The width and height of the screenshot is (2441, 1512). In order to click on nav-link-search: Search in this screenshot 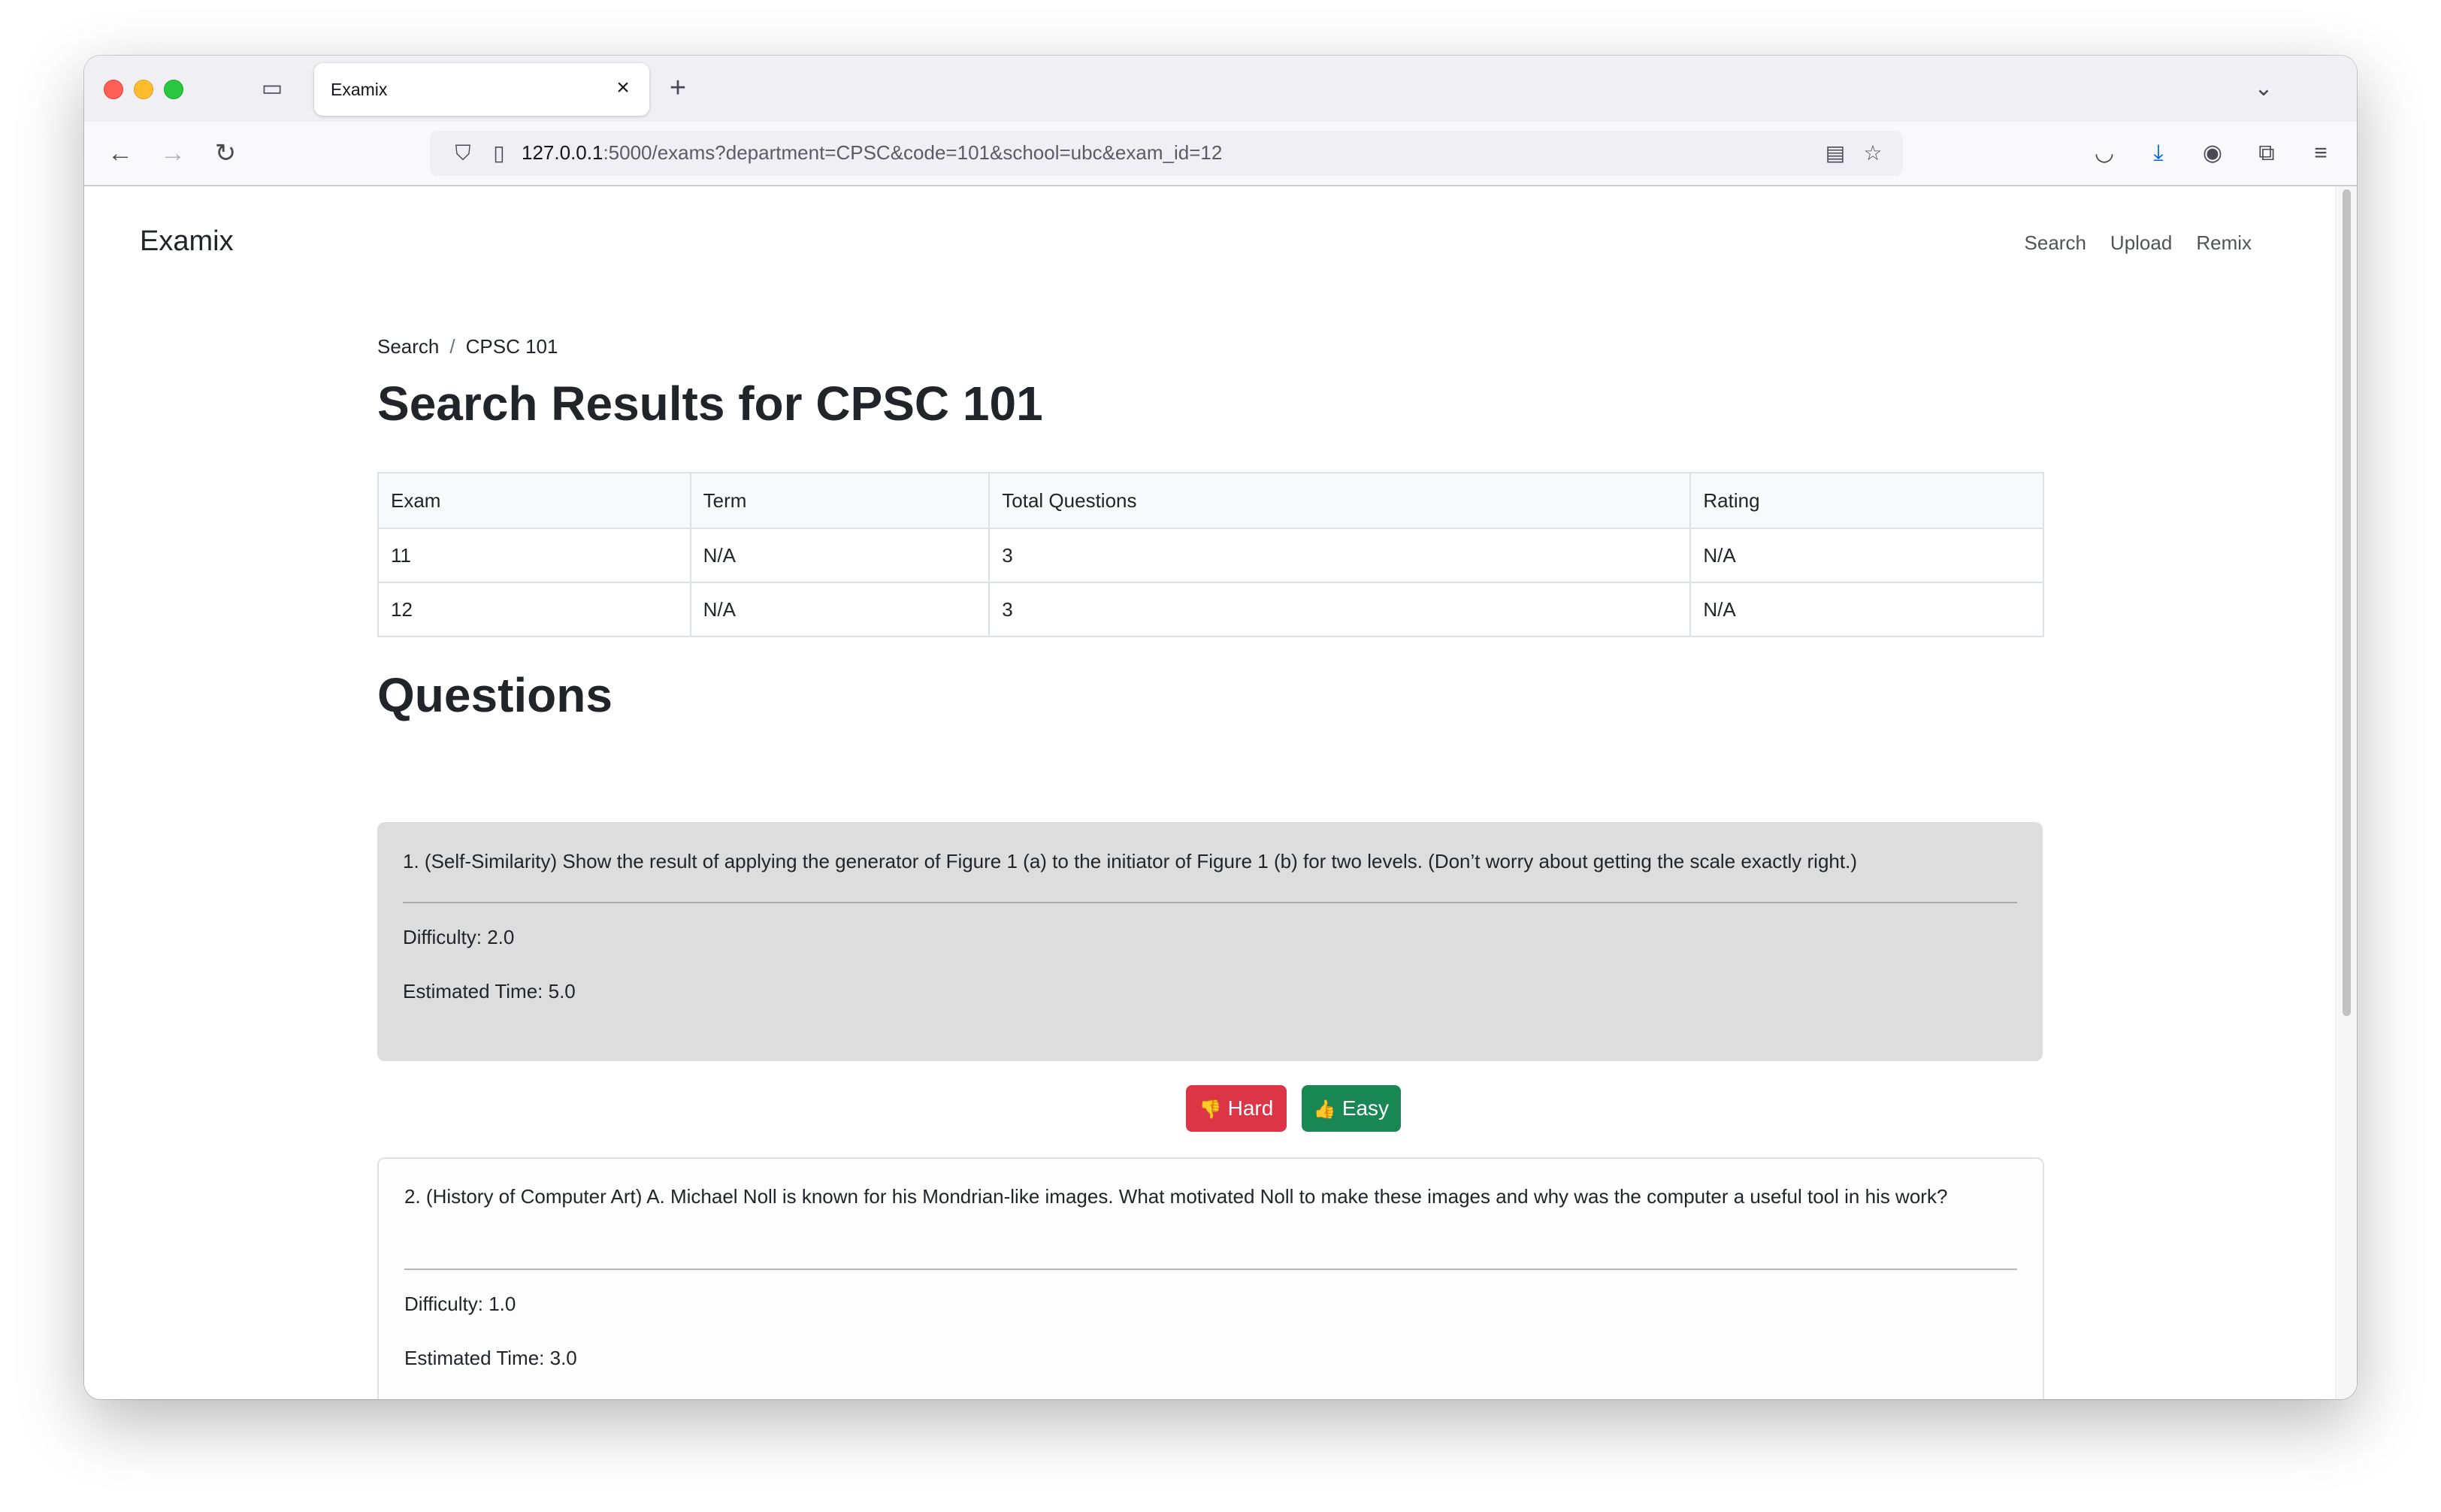, I will do `click(2055, 243)`.